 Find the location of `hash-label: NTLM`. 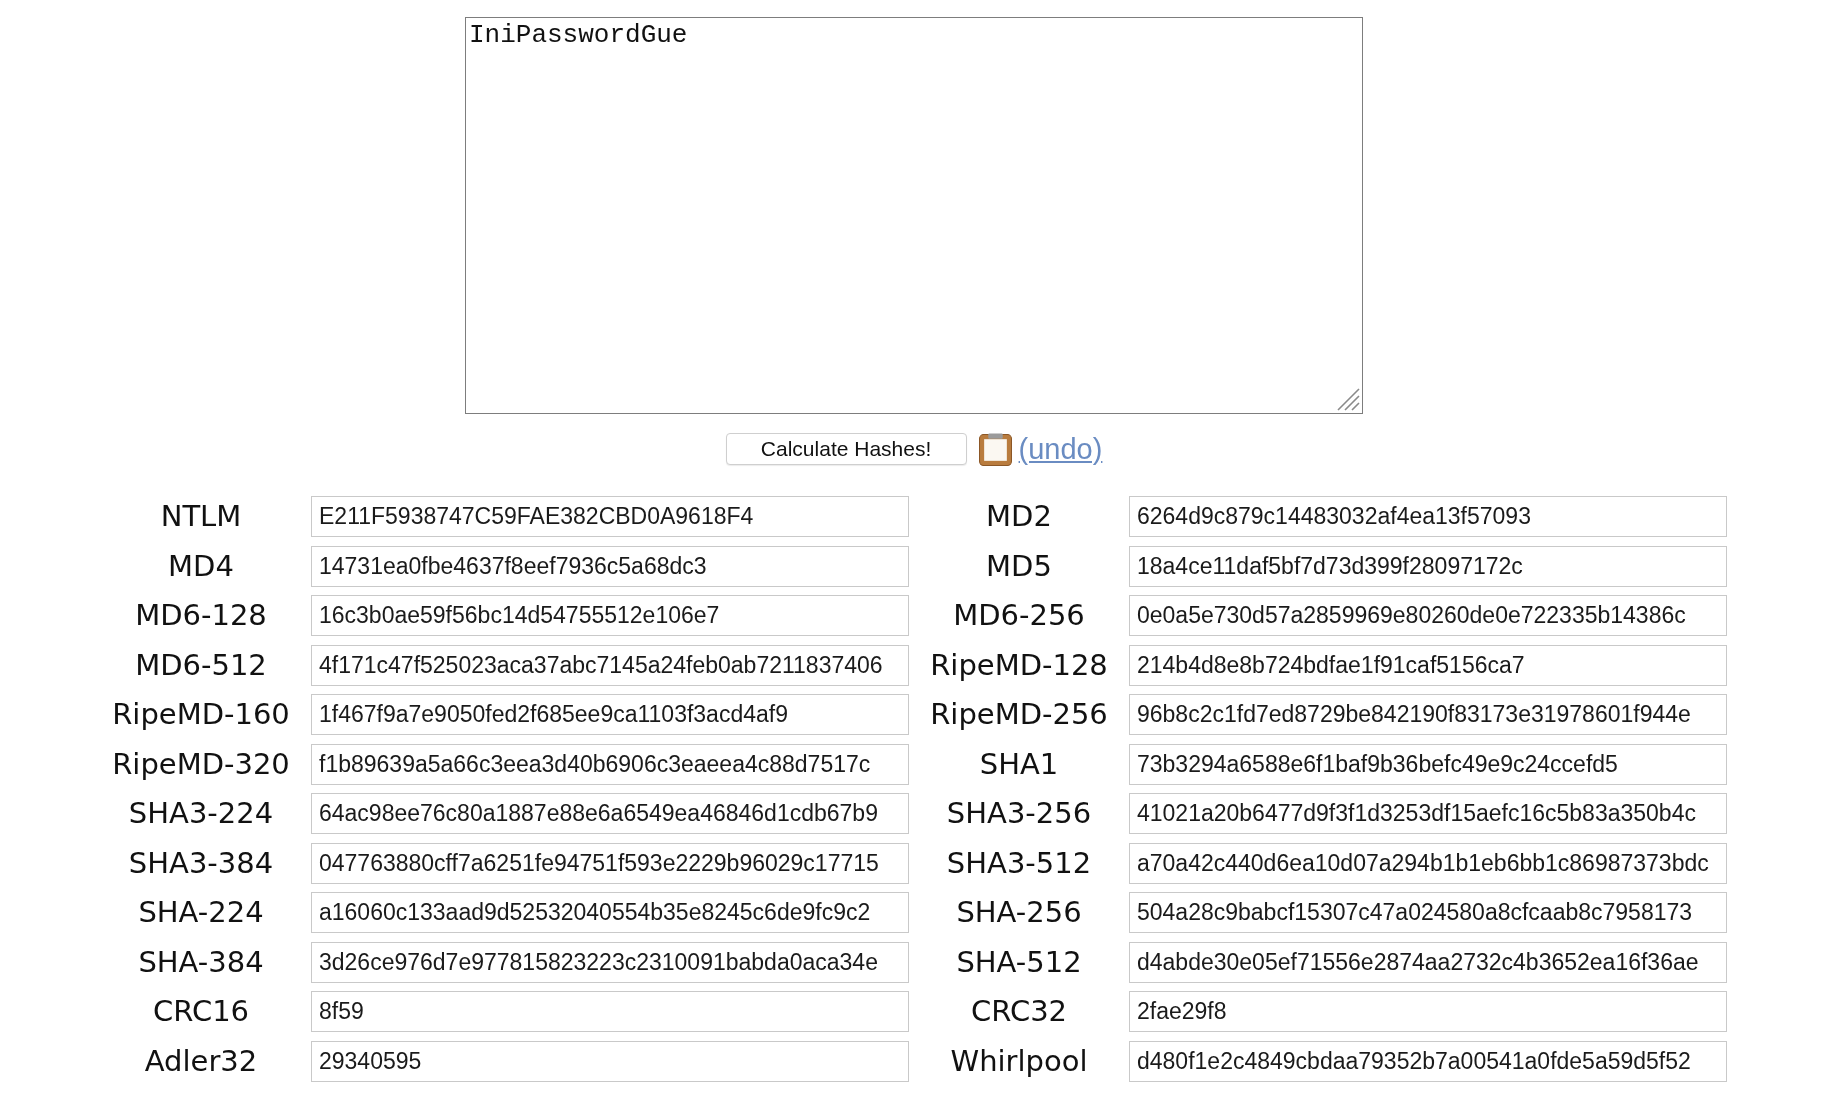

hash-label: NTLM is located at coordinates (201, 516).